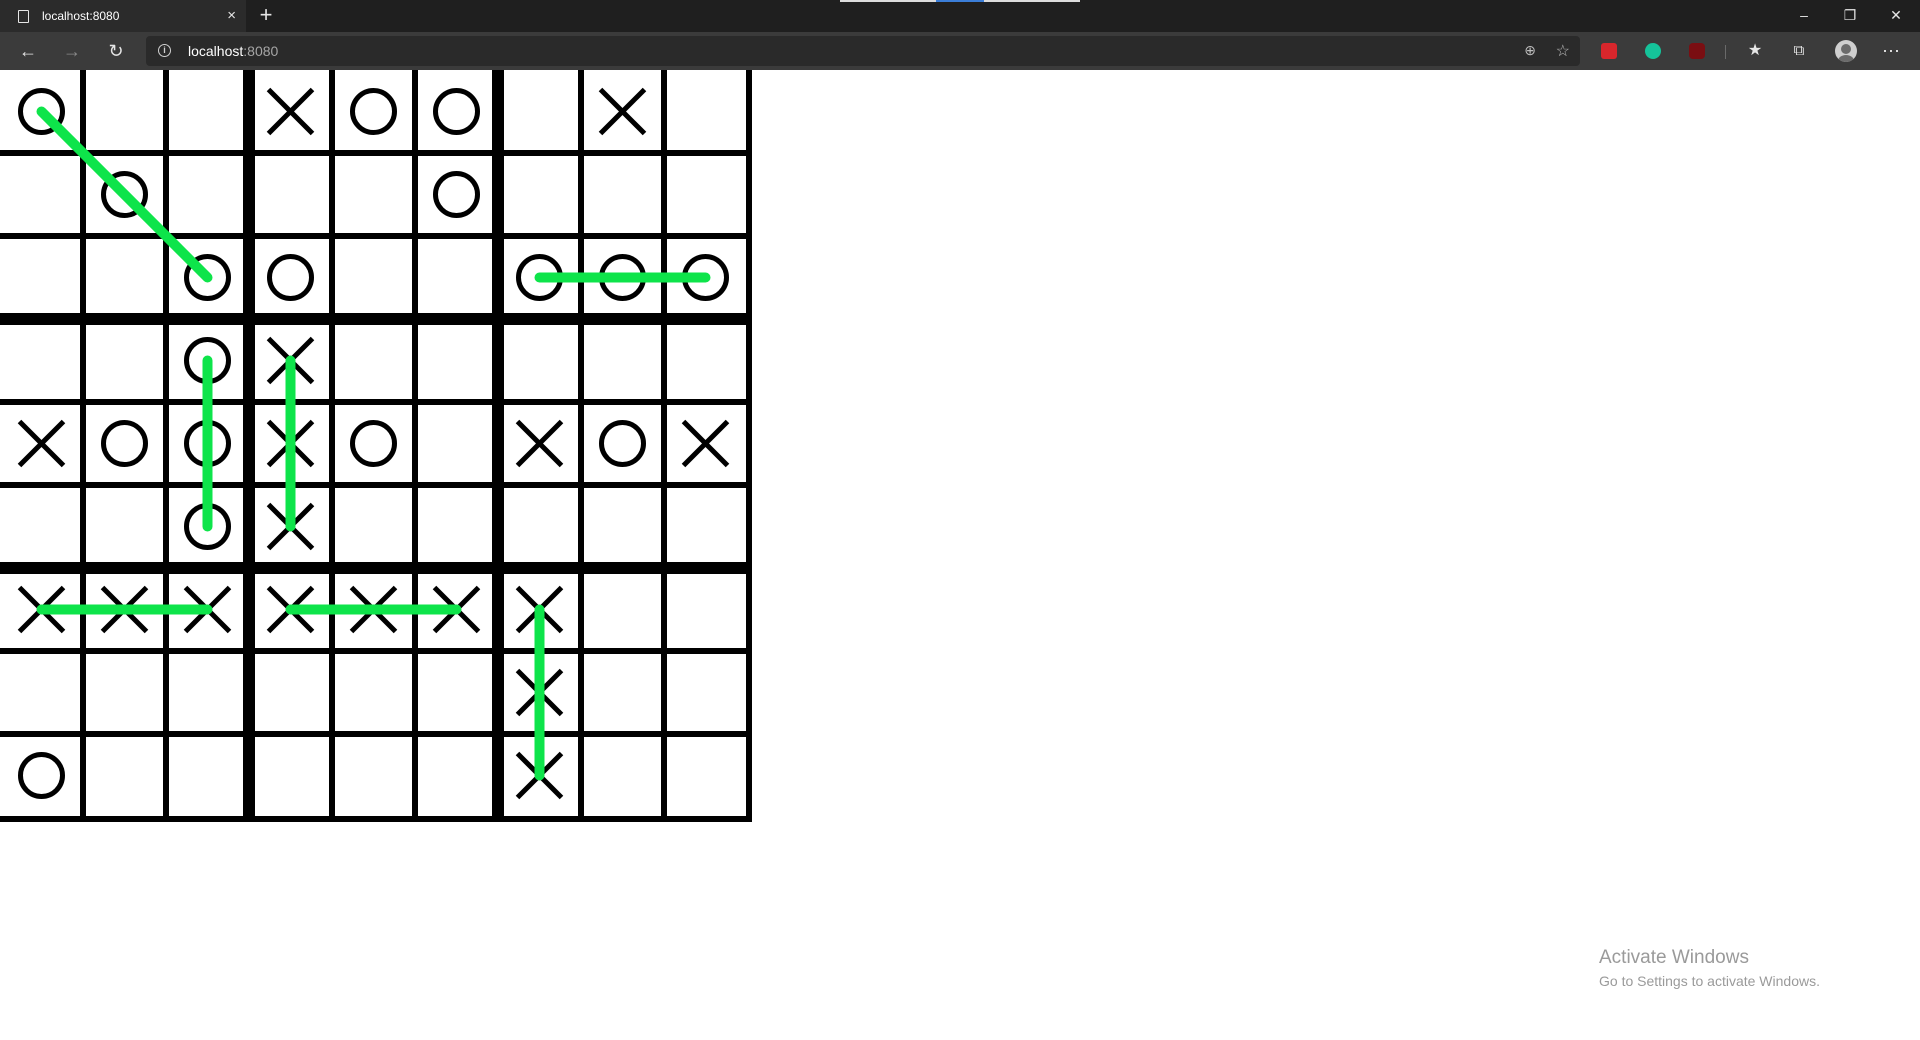 This screenshot has width=1920, height=1040. I want to click on board-edge-bottom, so click(376, 819).